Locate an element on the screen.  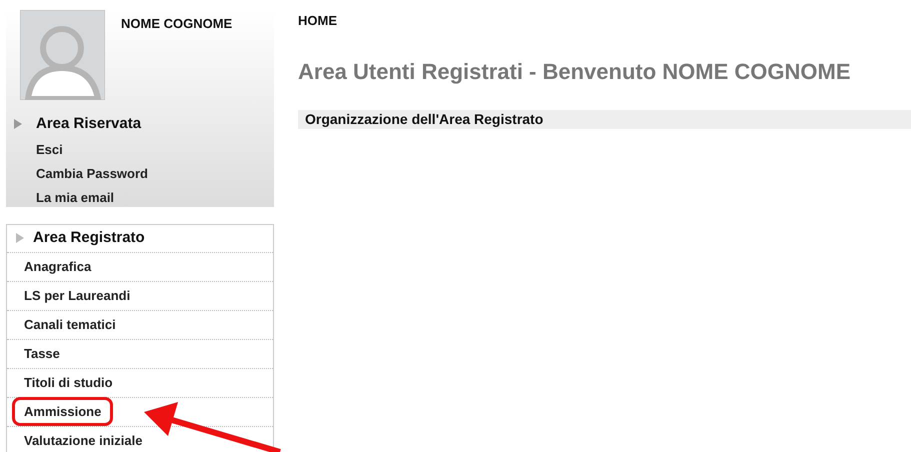
user-name: NOME COGNOME is located at coordinates (176, 23).